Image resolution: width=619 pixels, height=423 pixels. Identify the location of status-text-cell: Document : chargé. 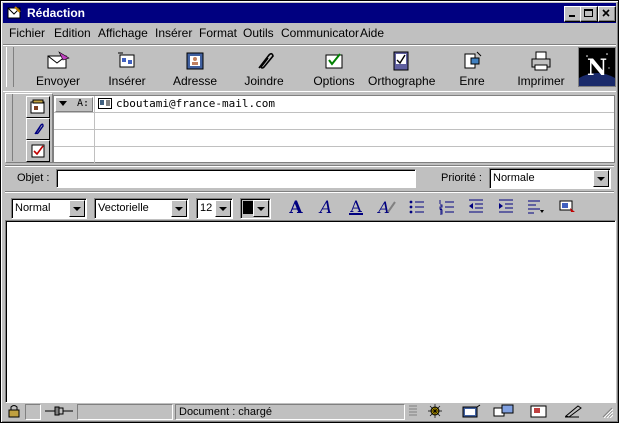
(290, 412).